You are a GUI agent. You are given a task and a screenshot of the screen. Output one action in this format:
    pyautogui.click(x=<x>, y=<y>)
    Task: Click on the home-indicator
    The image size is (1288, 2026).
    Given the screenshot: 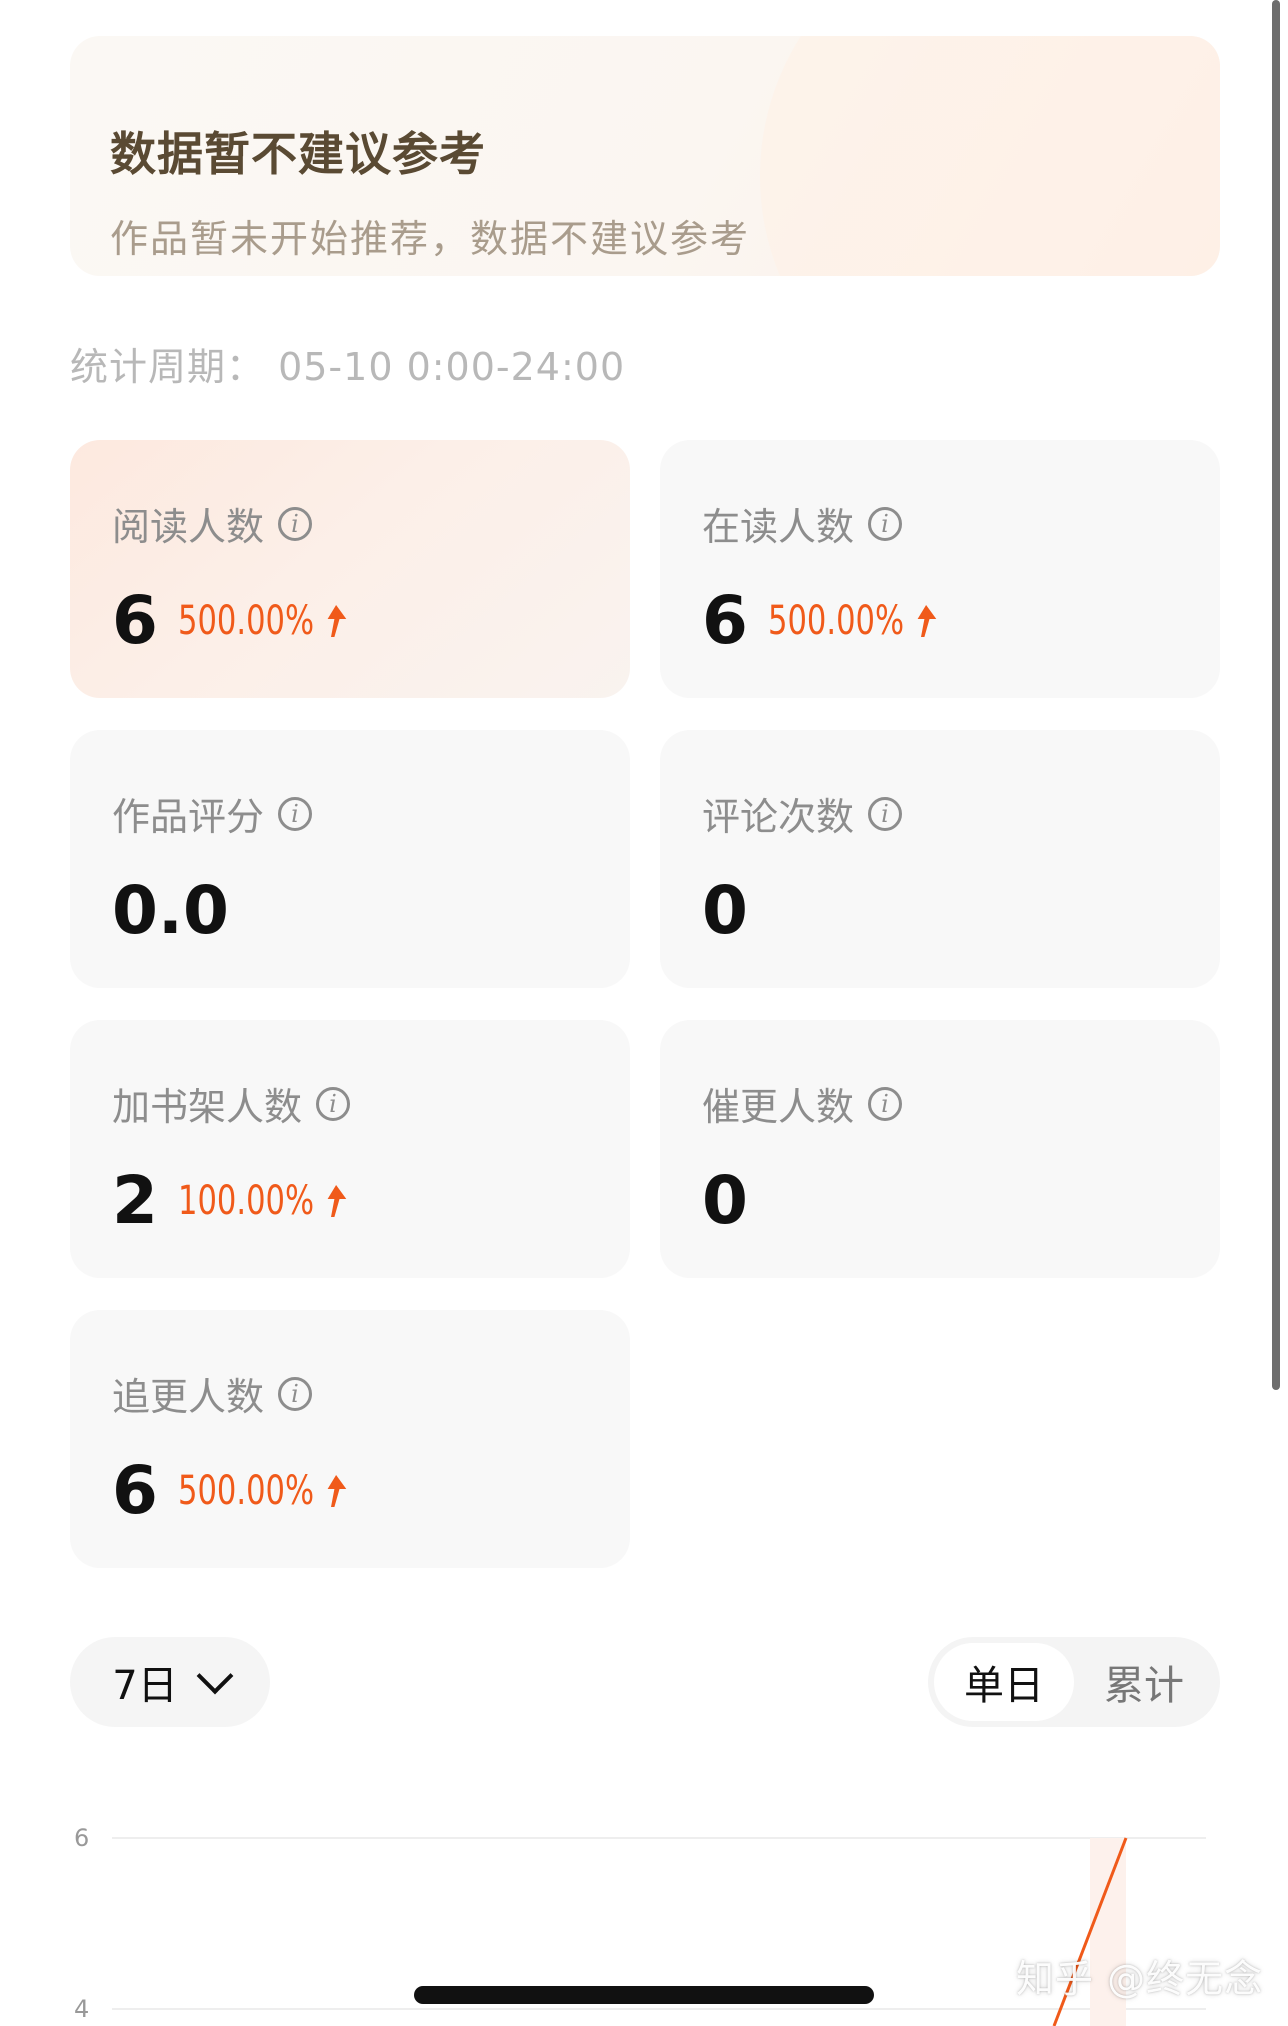 What is the action you would take?
    pyautogui.click(x=644, y=1995)
    